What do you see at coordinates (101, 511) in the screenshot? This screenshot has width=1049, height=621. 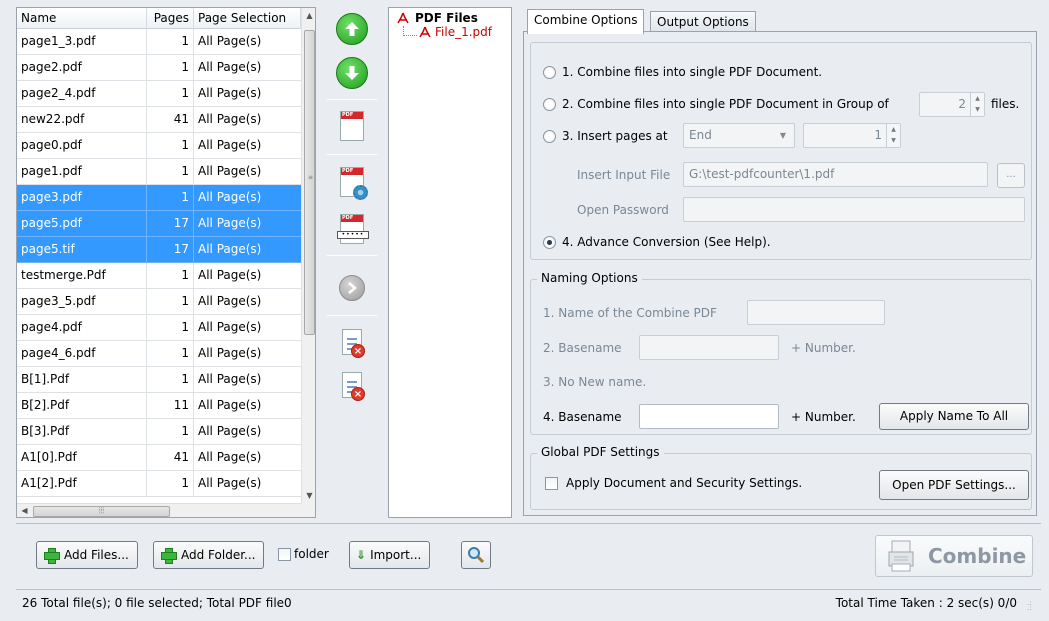 I see `horizontal-scroll-thumb: ⦙⦙⦙` at bounding box center [101, 511].